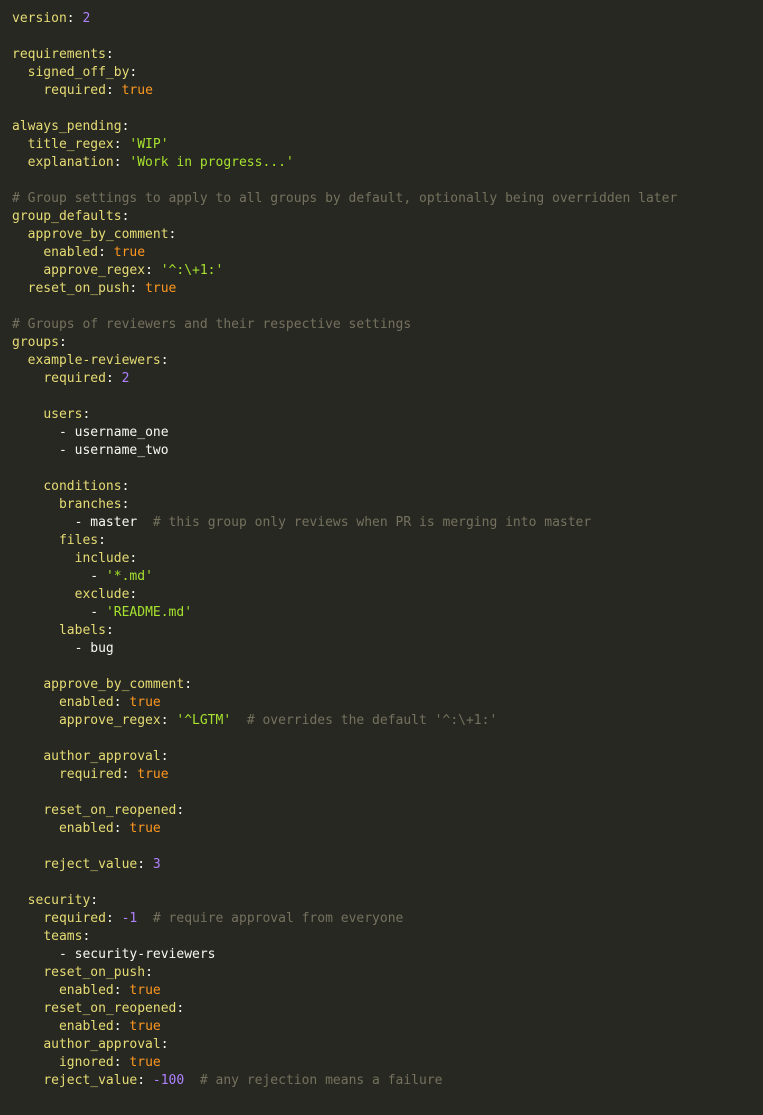 Image resolution: width=763 pixels, height=1115 pixels. I want to click on code-line: - username_two, so click(387, 451).